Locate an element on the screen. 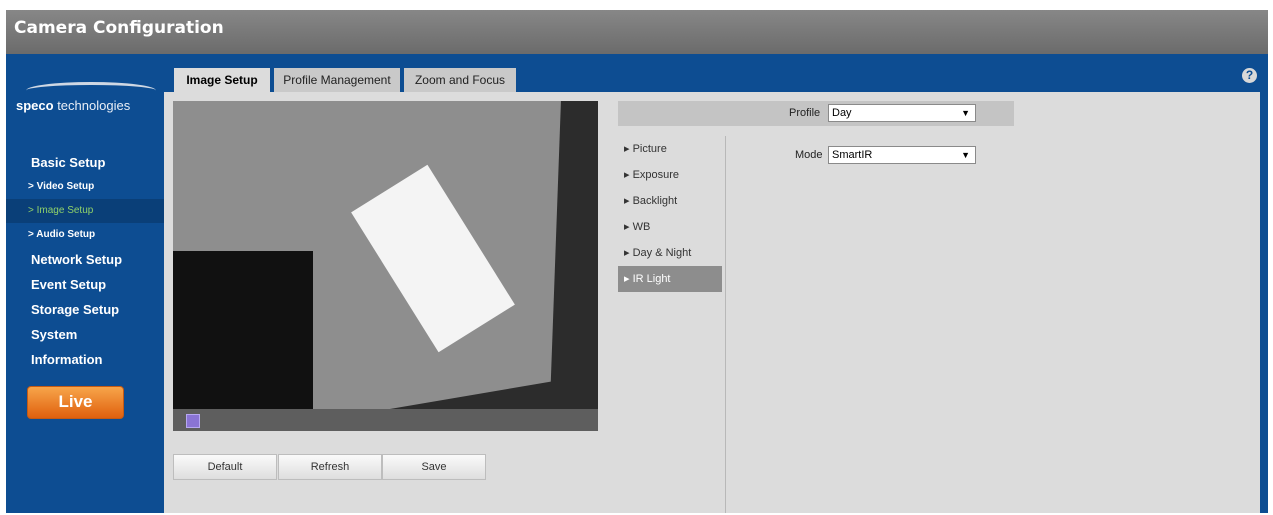 This screenshot has height=515, width=1273. profile-select: Day ▼ is located at coordinates (902, 113).